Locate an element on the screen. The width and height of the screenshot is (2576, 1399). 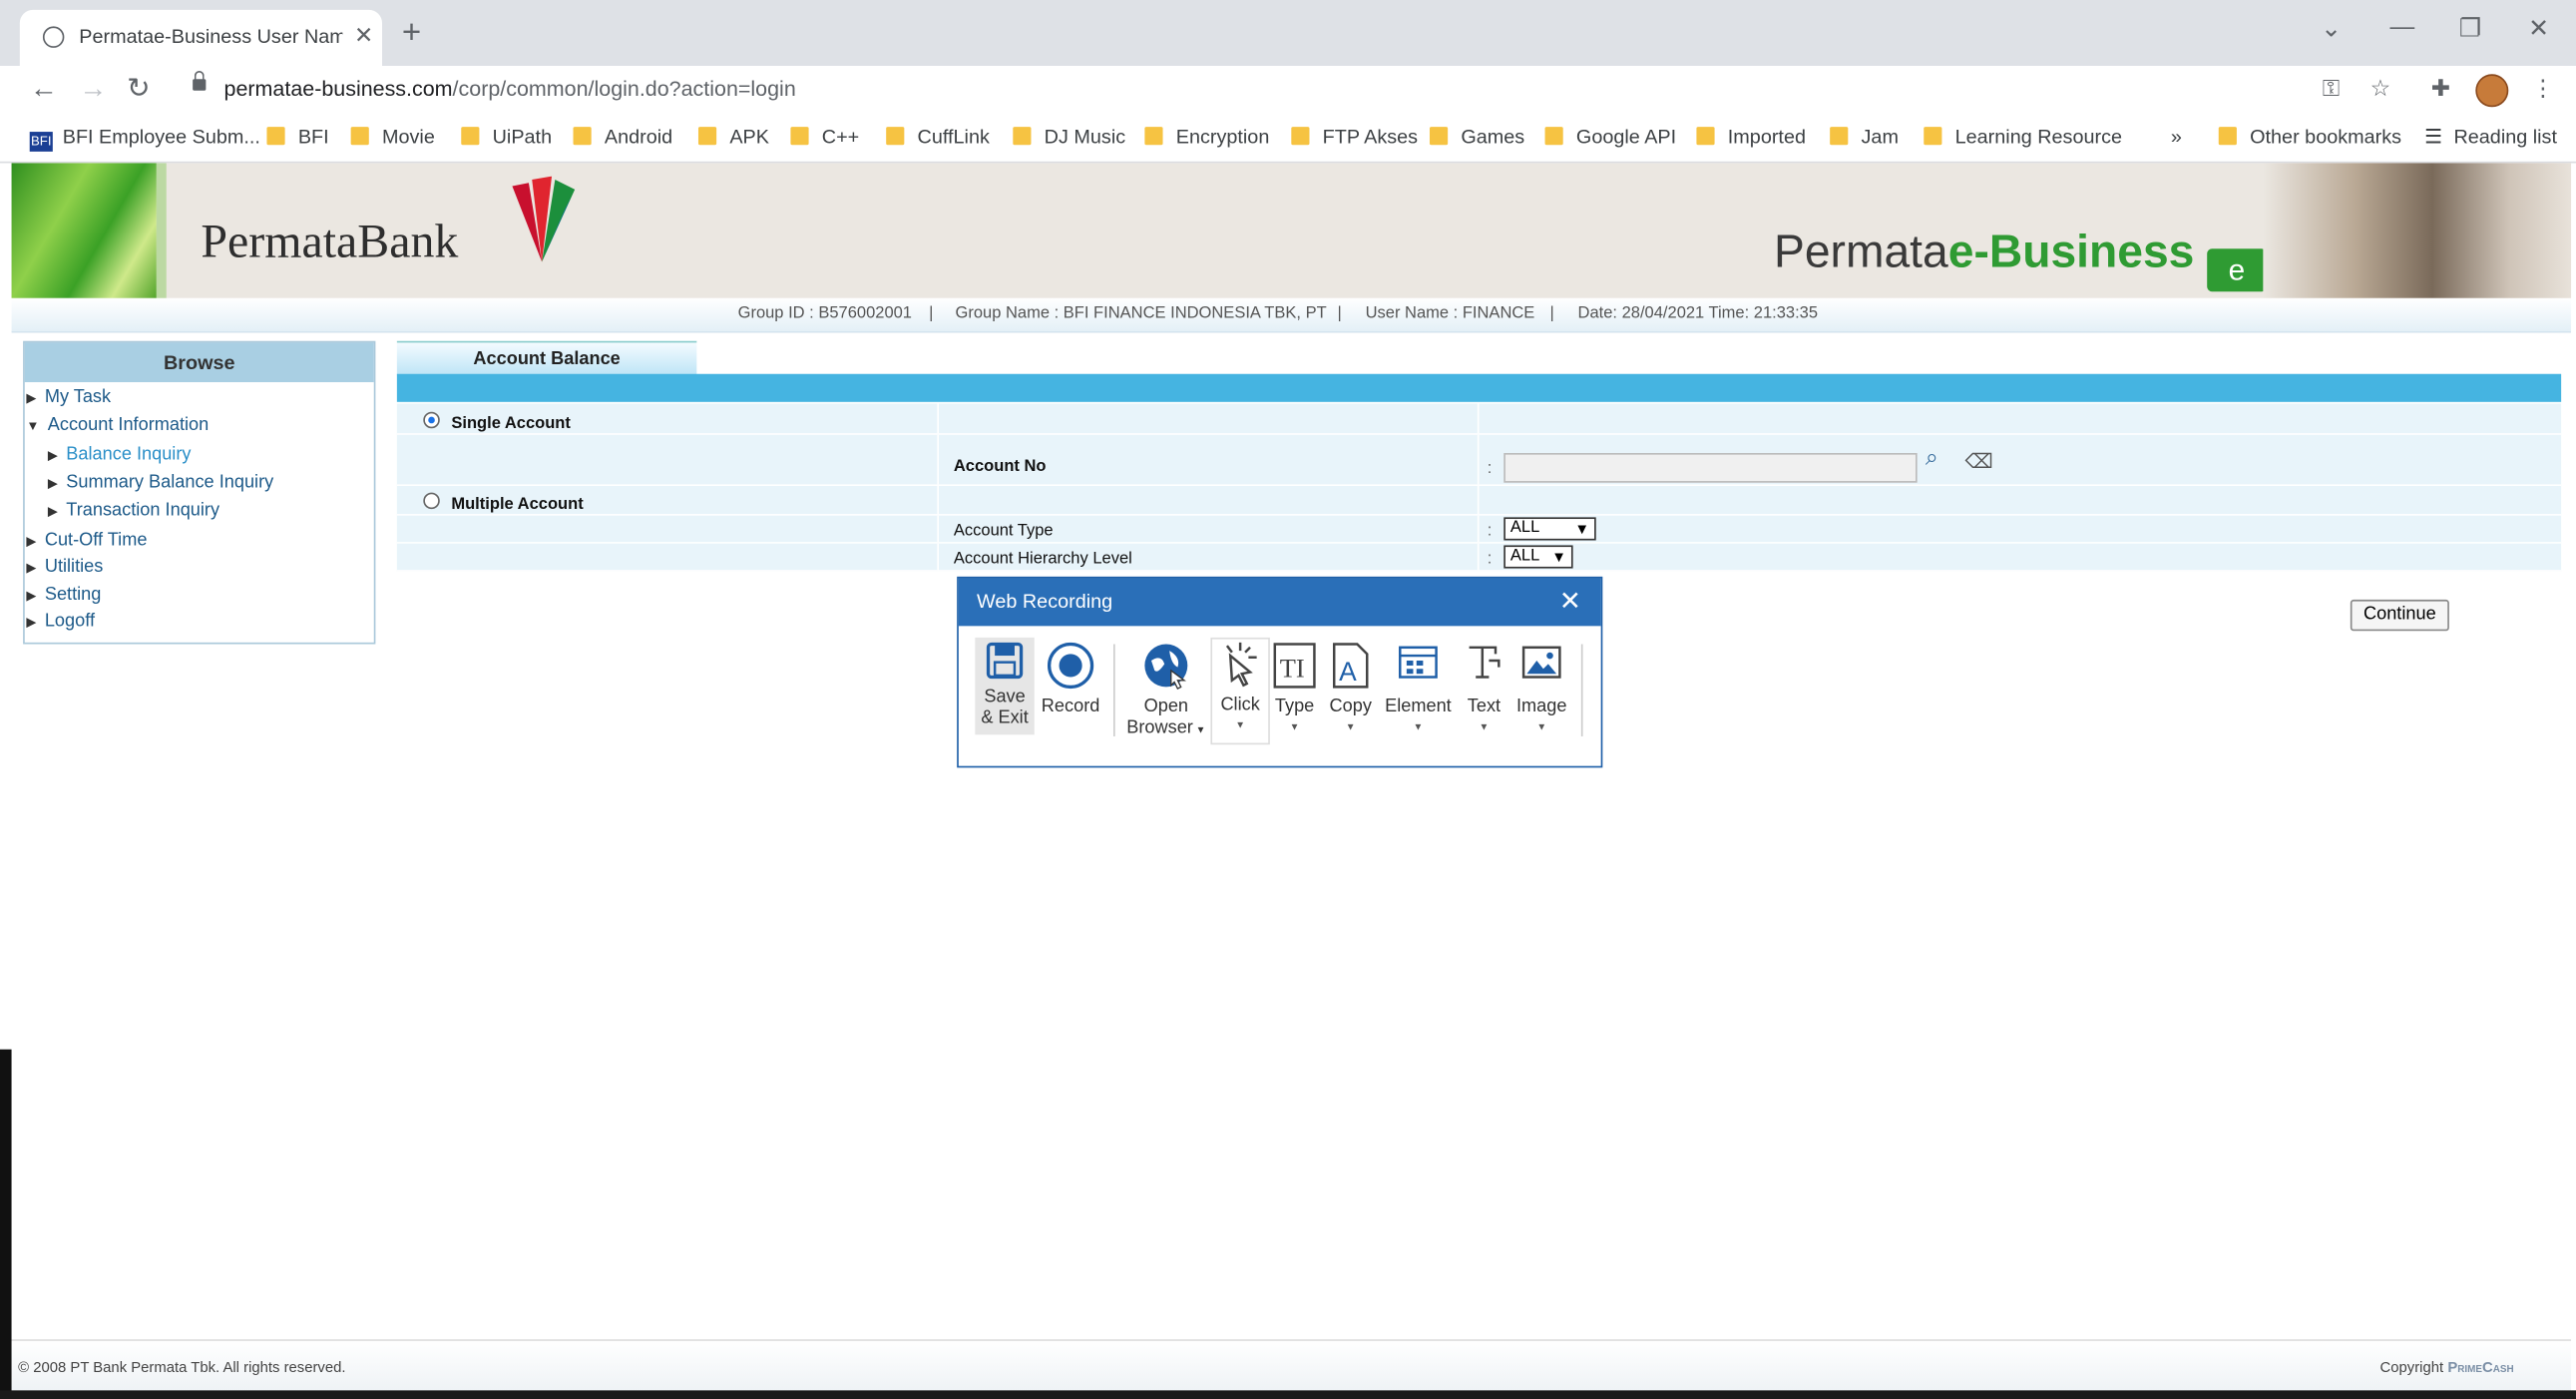
click-button: Click ▼ is located at coordinates (1240, 691).